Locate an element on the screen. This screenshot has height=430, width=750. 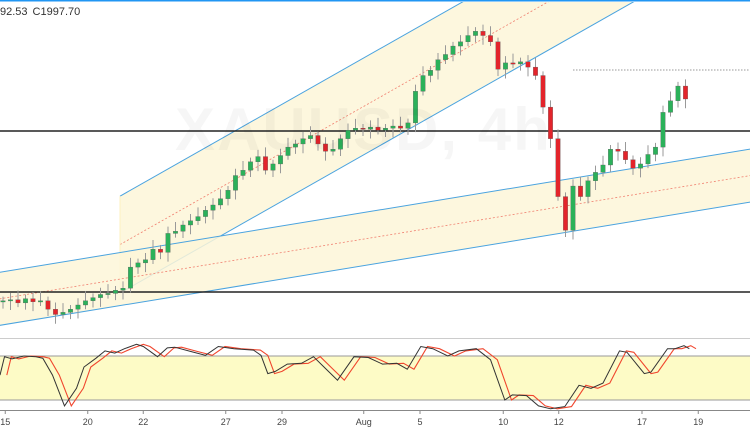
ohlc-legend: 92.53 C1997.70 is located at coordinates (42, 12).